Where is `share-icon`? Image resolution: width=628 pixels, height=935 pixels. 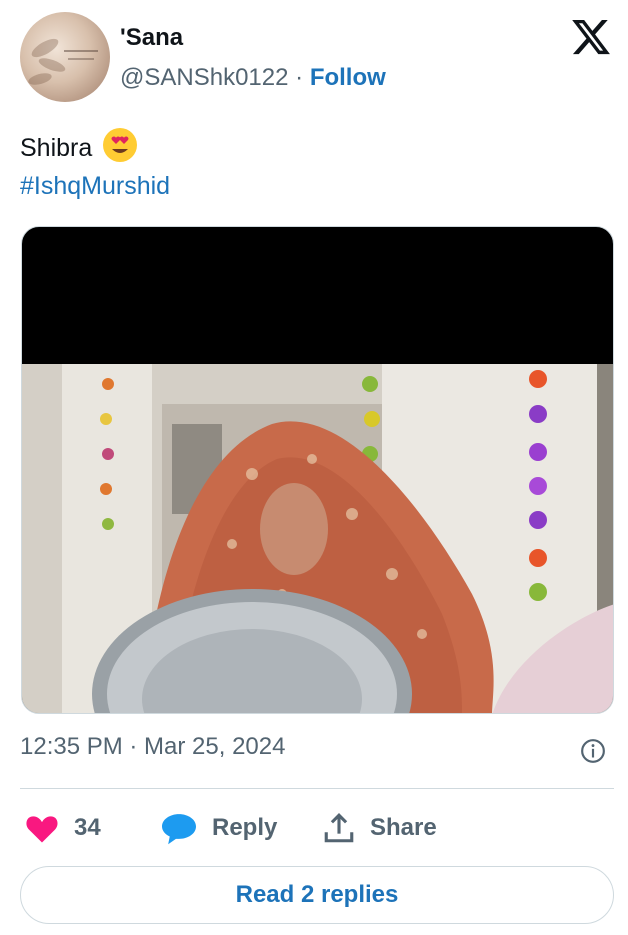 share-icon is located at coordinates (339, 828).